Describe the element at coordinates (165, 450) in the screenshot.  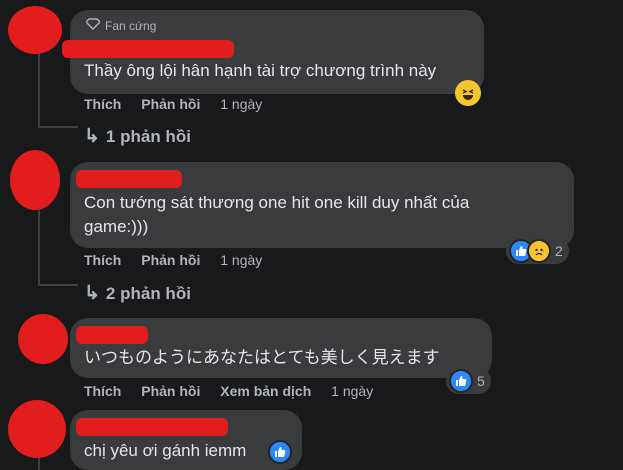
I see `comment-text: chị yêu ơi gánh iemm` at that location.